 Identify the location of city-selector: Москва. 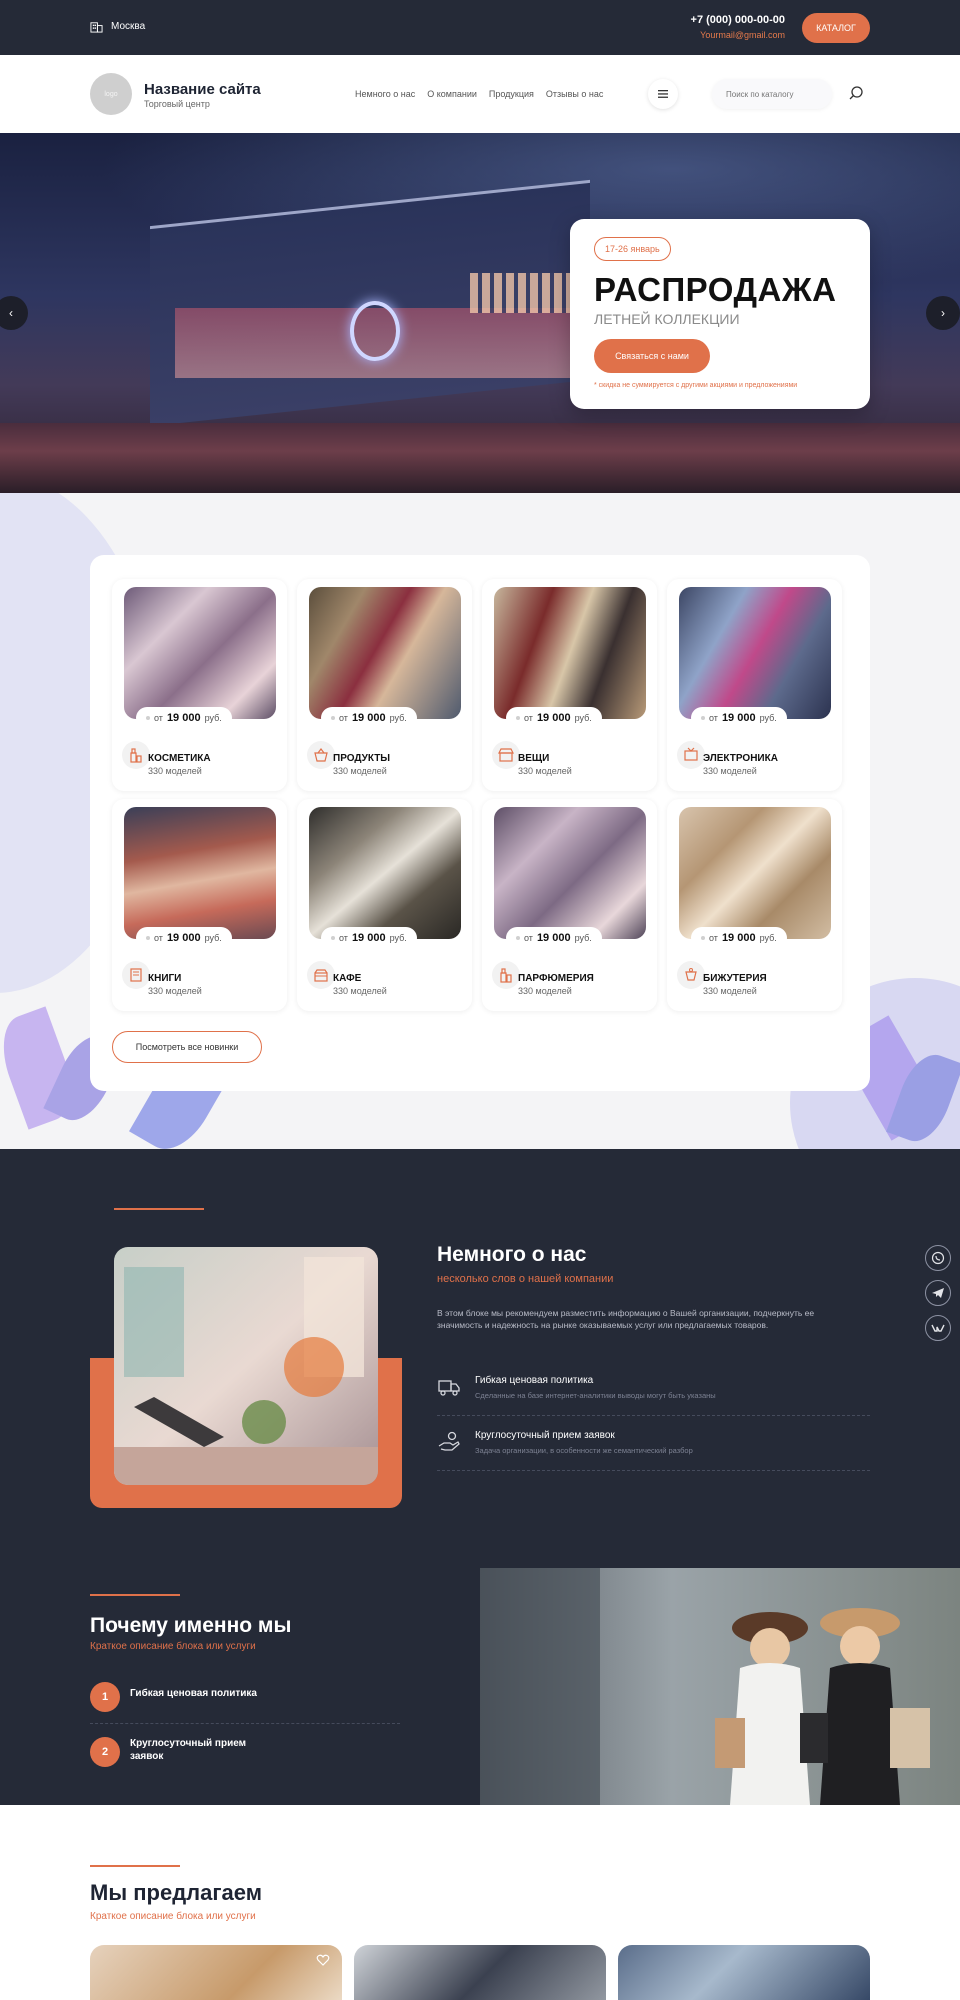
(117, 26).